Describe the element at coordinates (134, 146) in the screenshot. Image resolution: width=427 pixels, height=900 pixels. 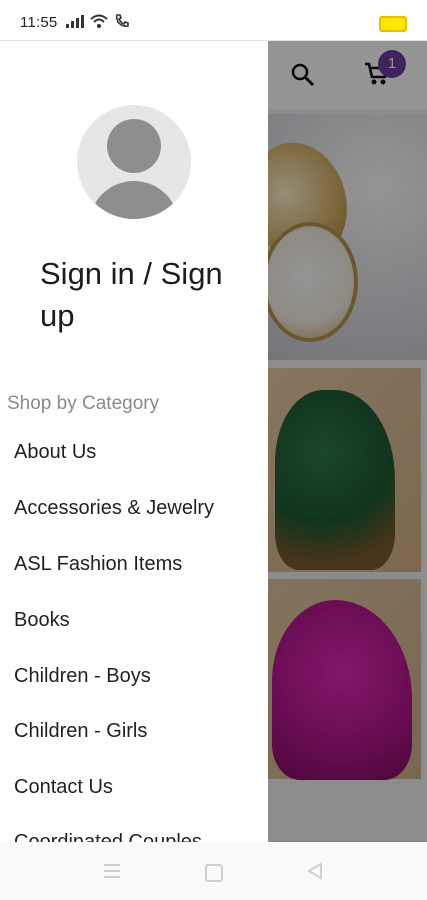
I see `avatar-head-icon` at that location.